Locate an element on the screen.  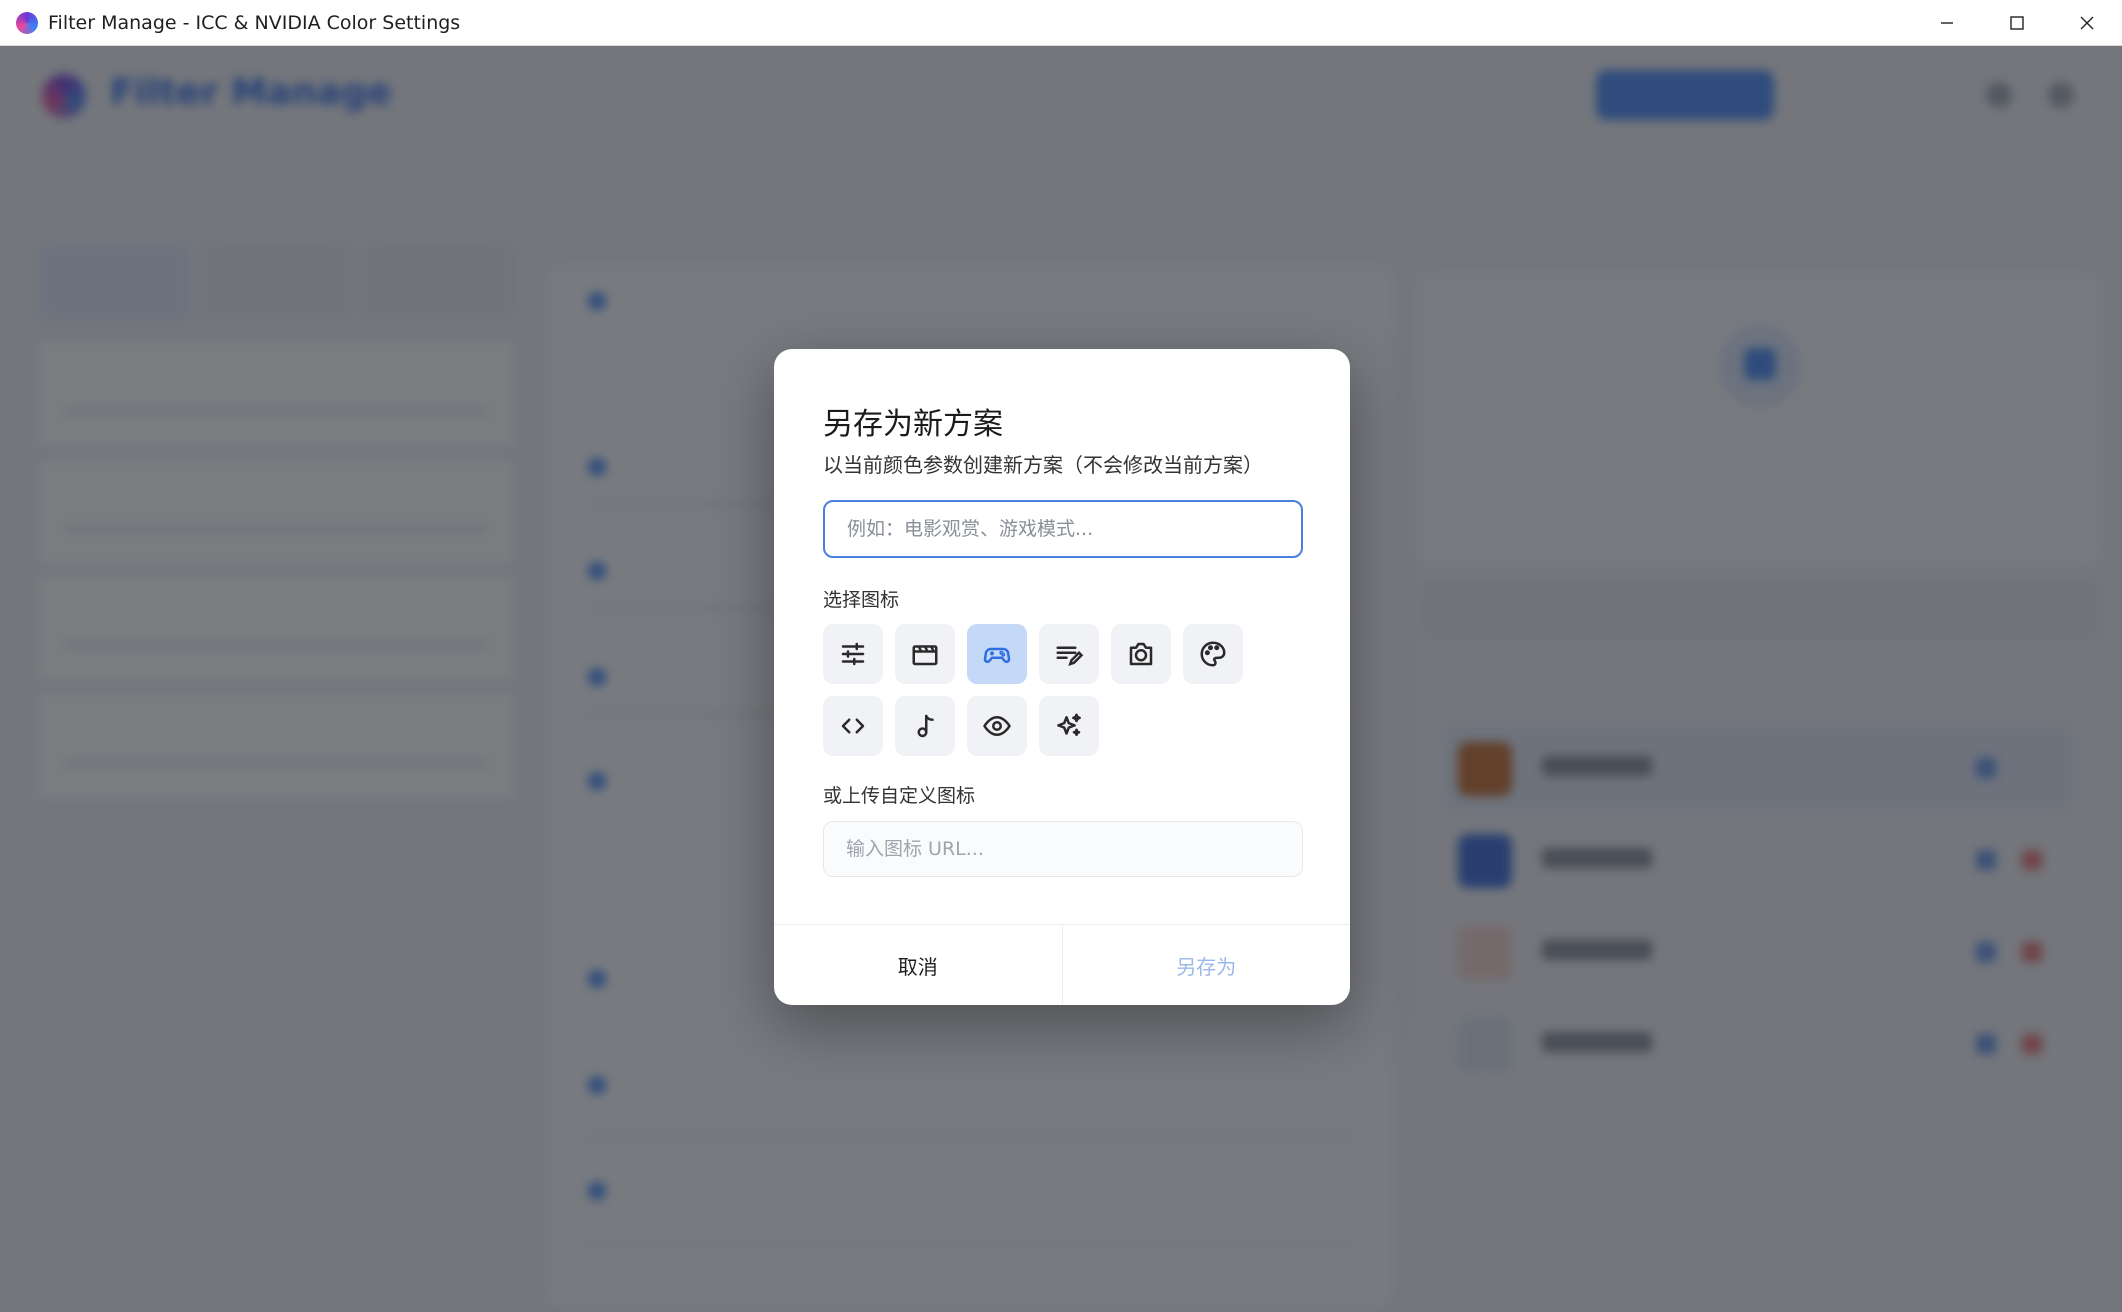
palette-icon is located at coordinates (1213, 654).